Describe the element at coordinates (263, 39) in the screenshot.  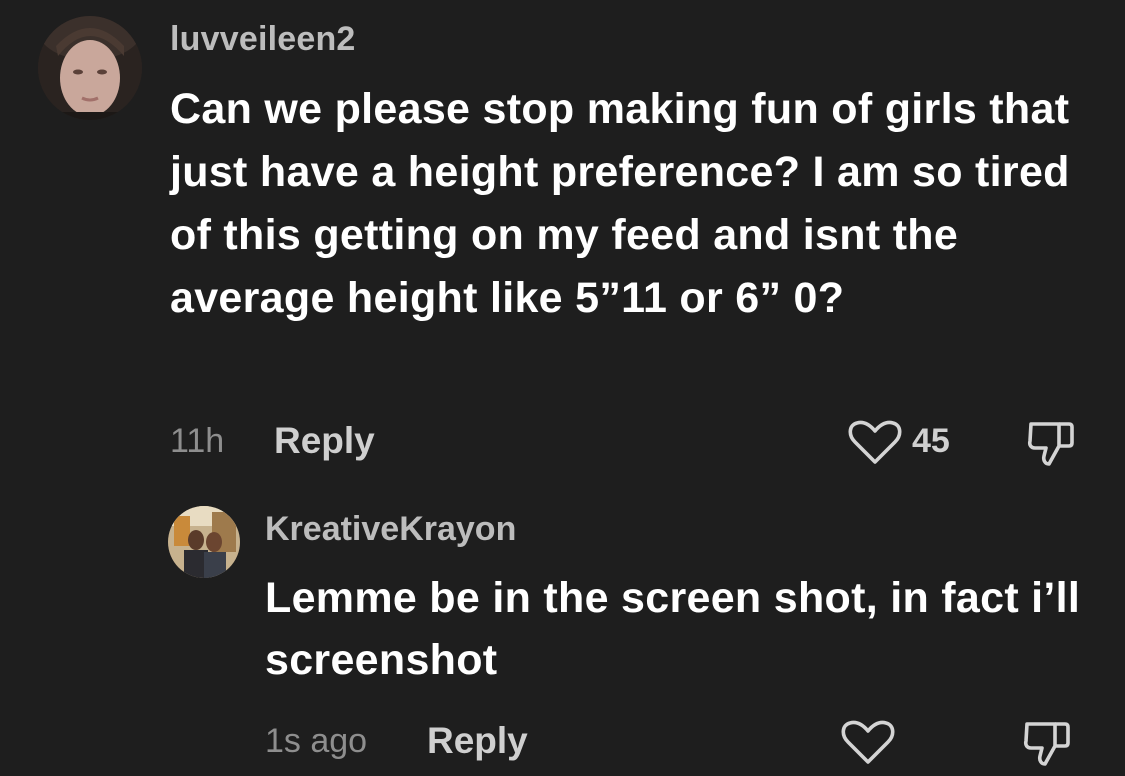
I see `username: luvveileen2` at that location.